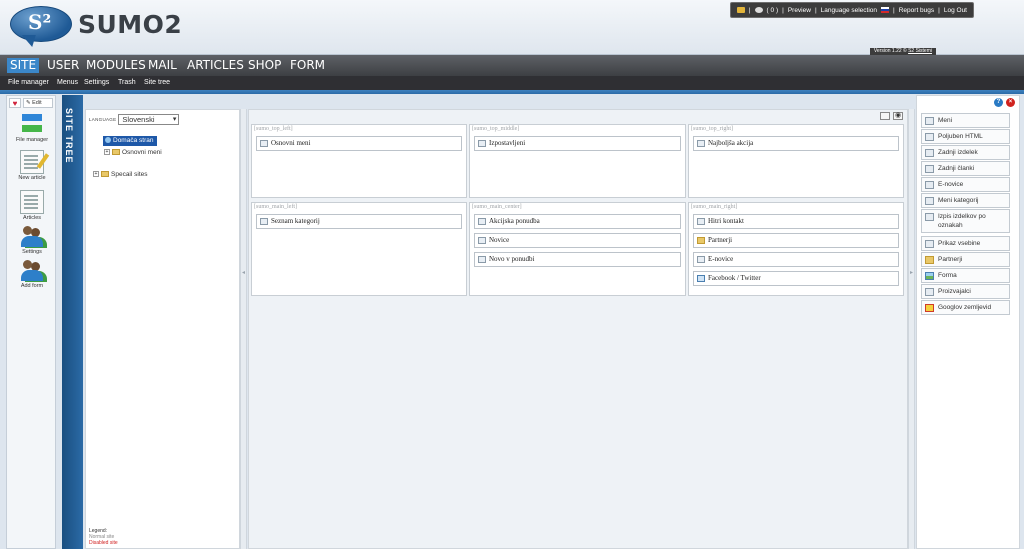  I want to click on palette-item: Forma, so click(965, 275).